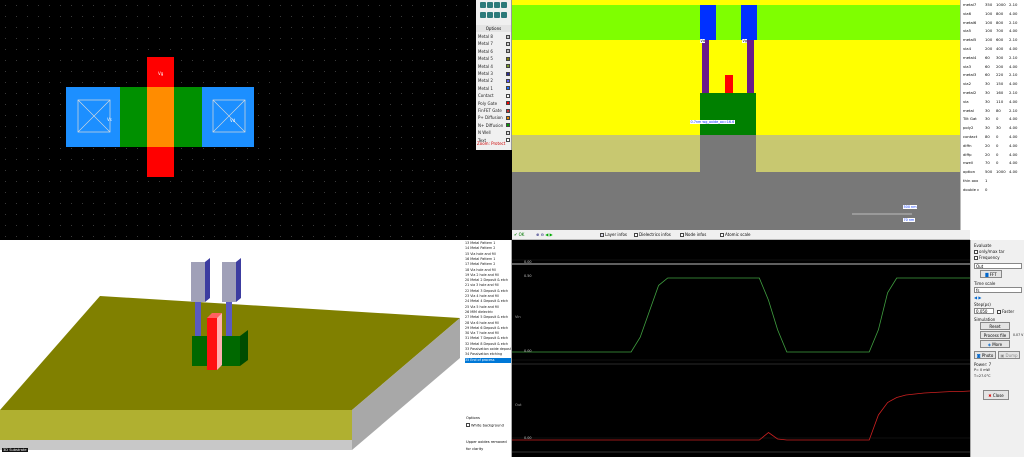 The image size is (1024, 457). I want to click on photo-button: ◙ Photo, so click(985, 355).